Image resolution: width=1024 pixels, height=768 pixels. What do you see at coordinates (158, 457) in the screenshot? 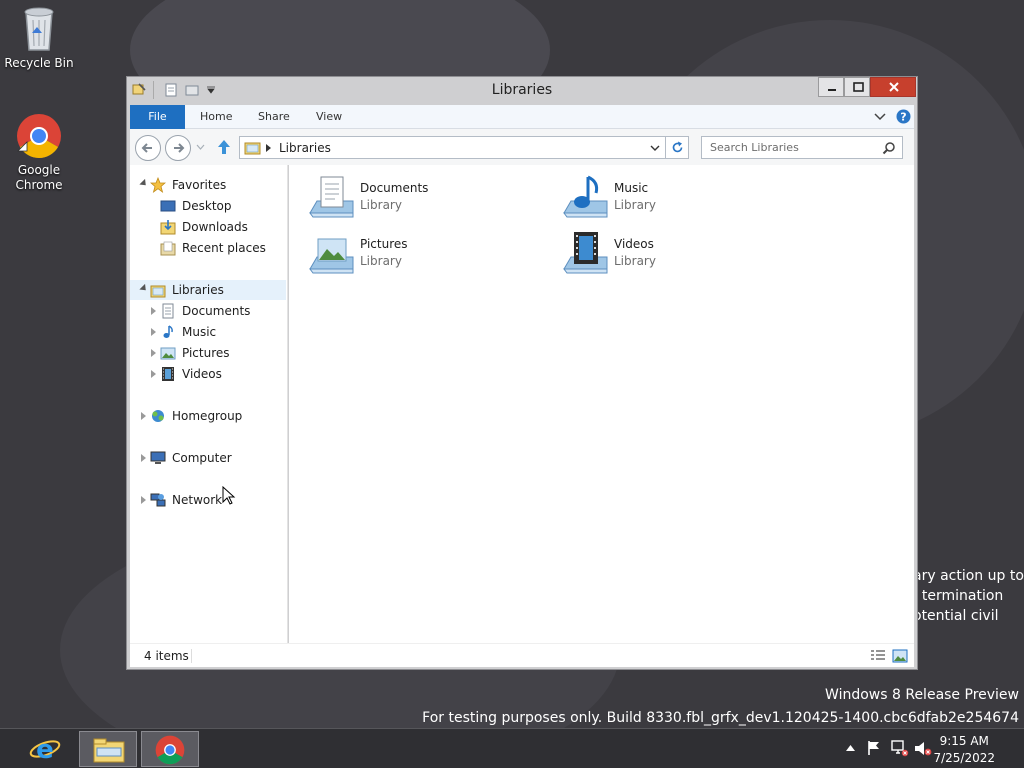
I see `computer-icon` at bounding box center [158, 457].